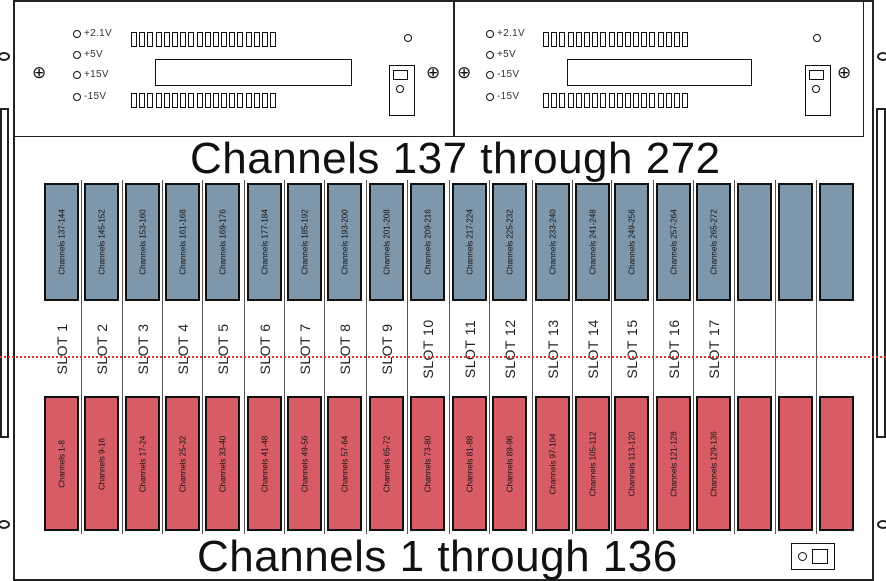  What do you see at coordinates (4, 273) in the screenshot?
I see `left-handle-rail` at bounding box center [4, 273].